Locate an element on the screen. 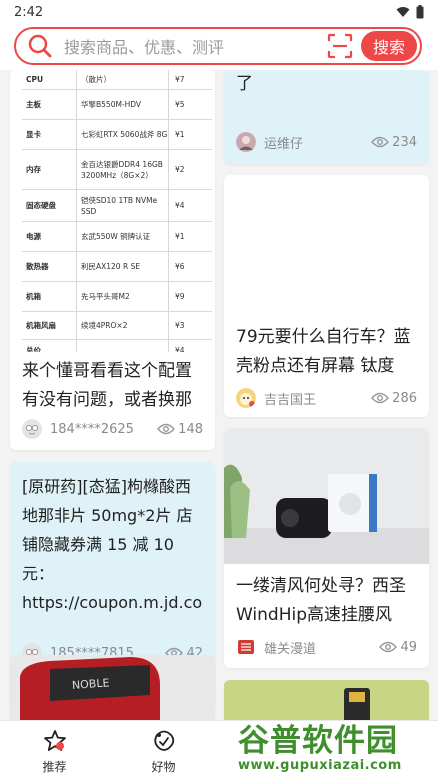 This screenshot has height=778, width=438. spec-value: 七彩虹RTX 5060战斧 8G is located at coordinates (122, 134).